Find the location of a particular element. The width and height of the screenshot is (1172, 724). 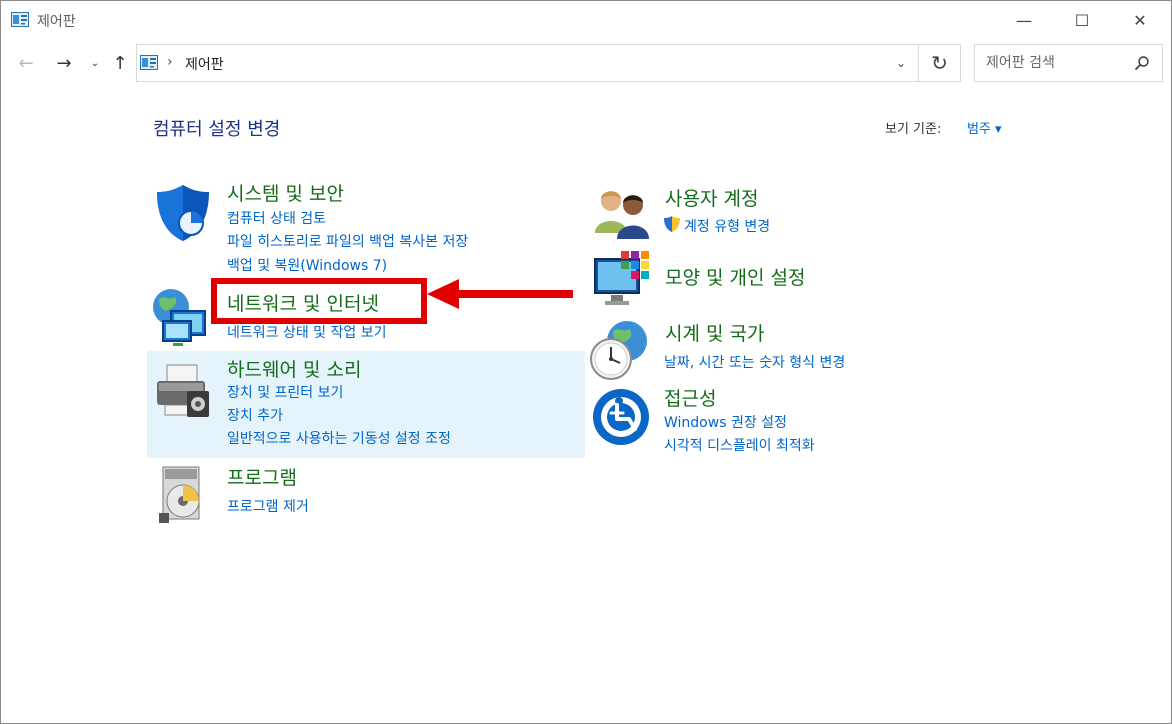

review-status-link: 컴퓨터 상태 검토 is located at coordinates (276, 218).